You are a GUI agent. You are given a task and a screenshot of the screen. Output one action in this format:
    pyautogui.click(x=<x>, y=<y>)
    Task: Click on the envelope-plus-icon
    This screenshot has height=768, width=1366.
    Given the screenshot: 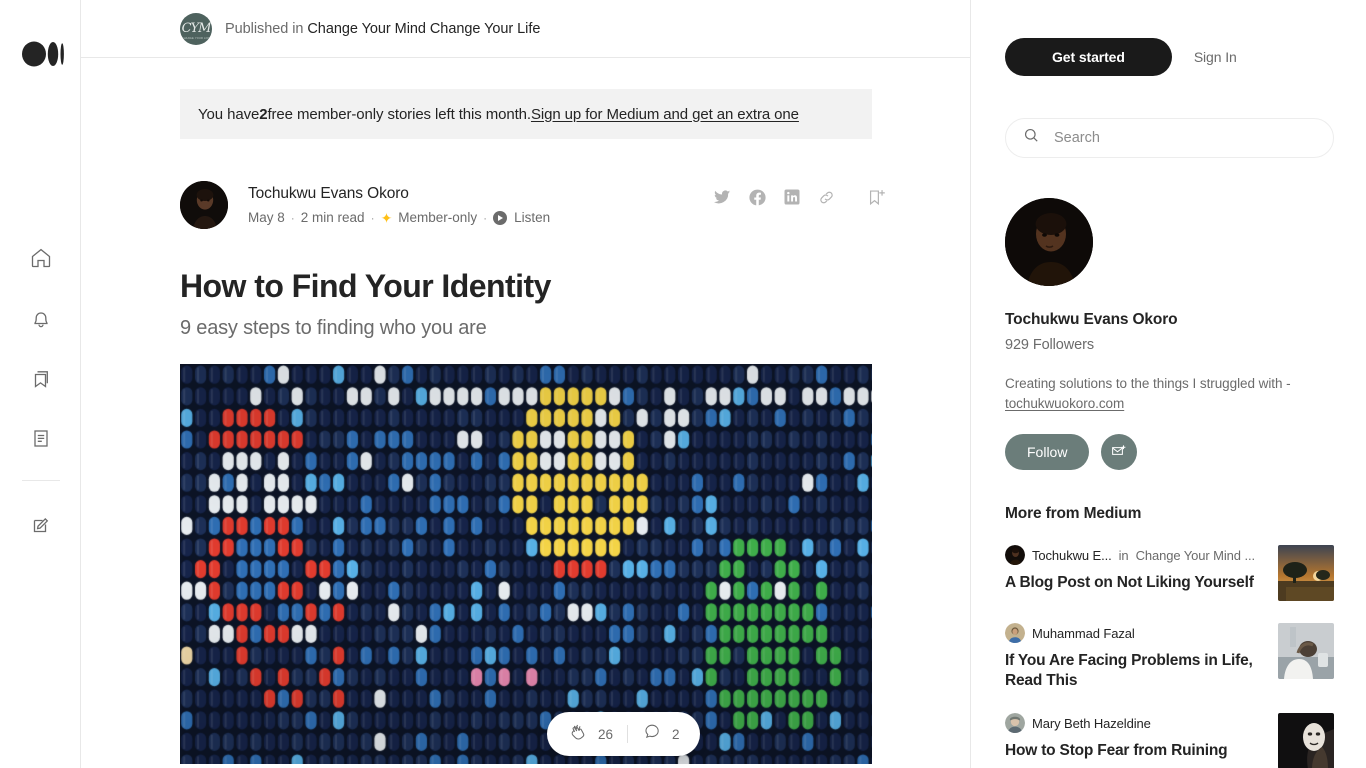 What is the action you would take?
    pyautogui.click(x=1119, y=452)
    